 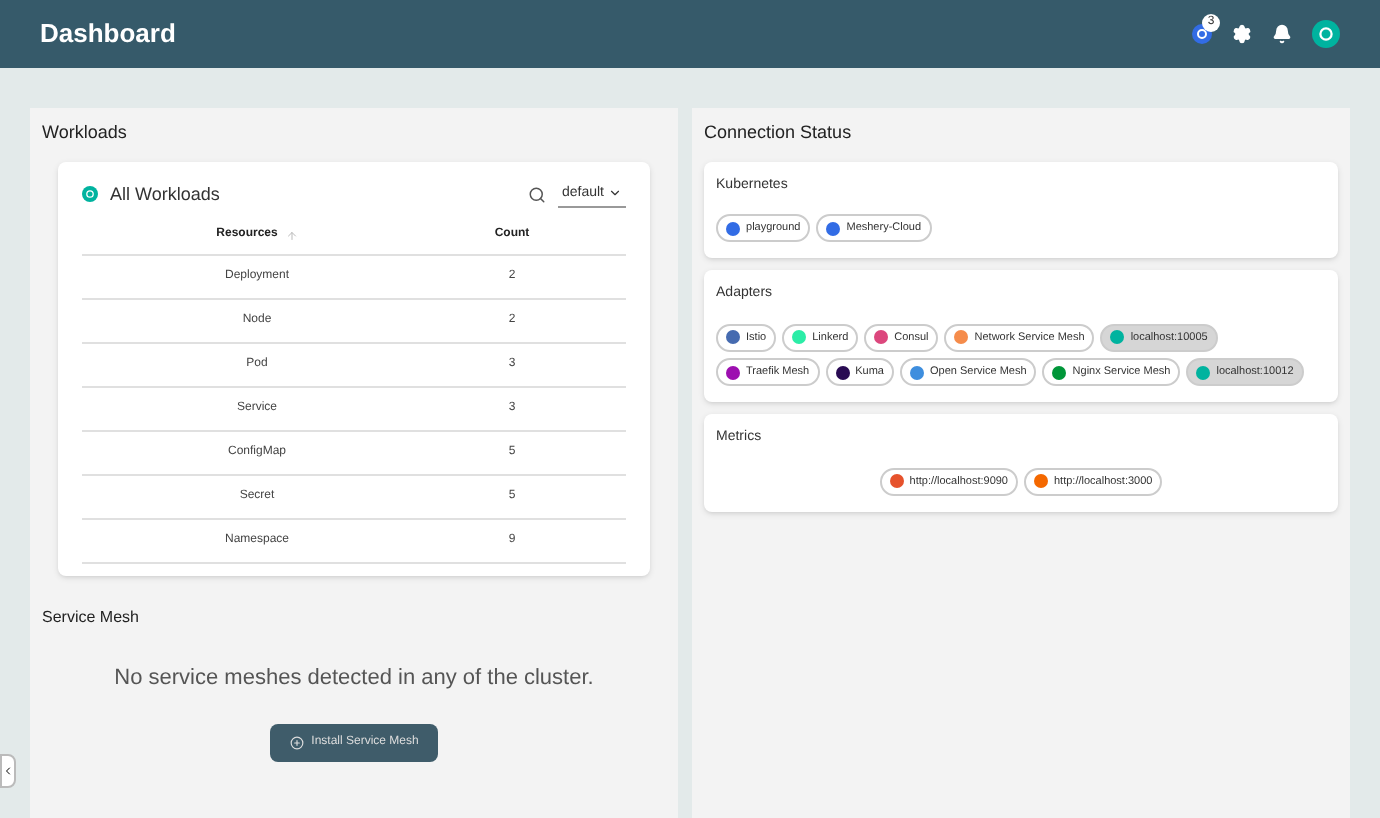 What do you see at coordinates (108, 34) in the screenshot?
I see `page-title: Dashboard` at bounding box center [108, 34].